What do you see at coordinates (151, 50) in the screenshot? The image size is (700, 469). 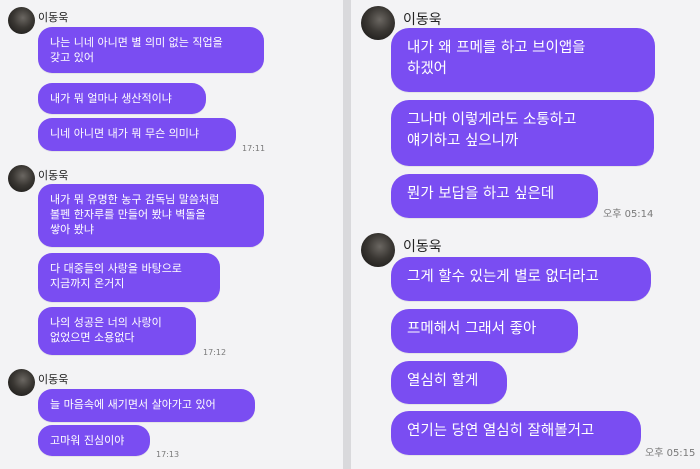 I see `message-bubble: 나는 니네 아니면 별 의미 없는 직업을 갖고 있어` at bounding box center [151, 50].